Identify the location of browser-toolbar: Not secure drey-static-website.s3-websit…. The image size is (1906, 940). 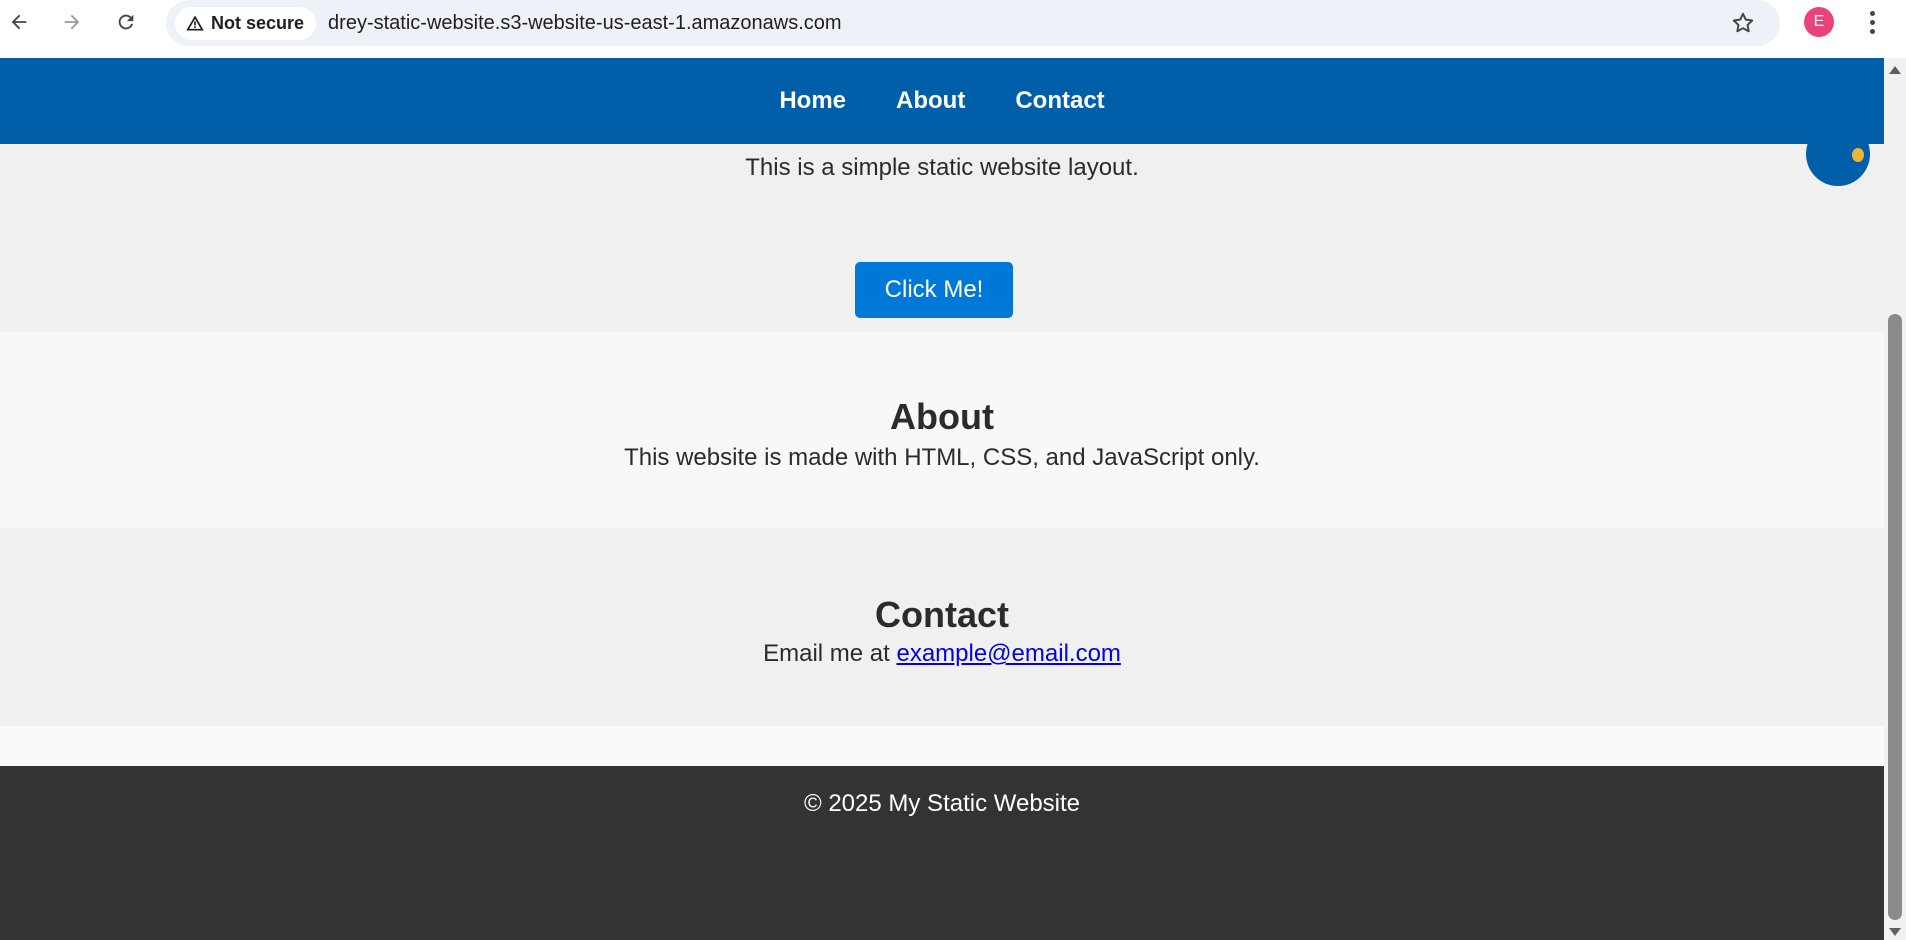
(953, 23).